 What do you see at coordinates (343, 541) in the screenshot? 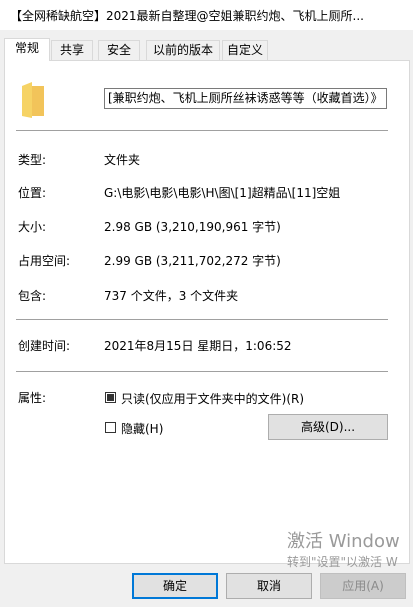
I see `activation-watermark: 激活 Window` at bounding box center [343, 541].